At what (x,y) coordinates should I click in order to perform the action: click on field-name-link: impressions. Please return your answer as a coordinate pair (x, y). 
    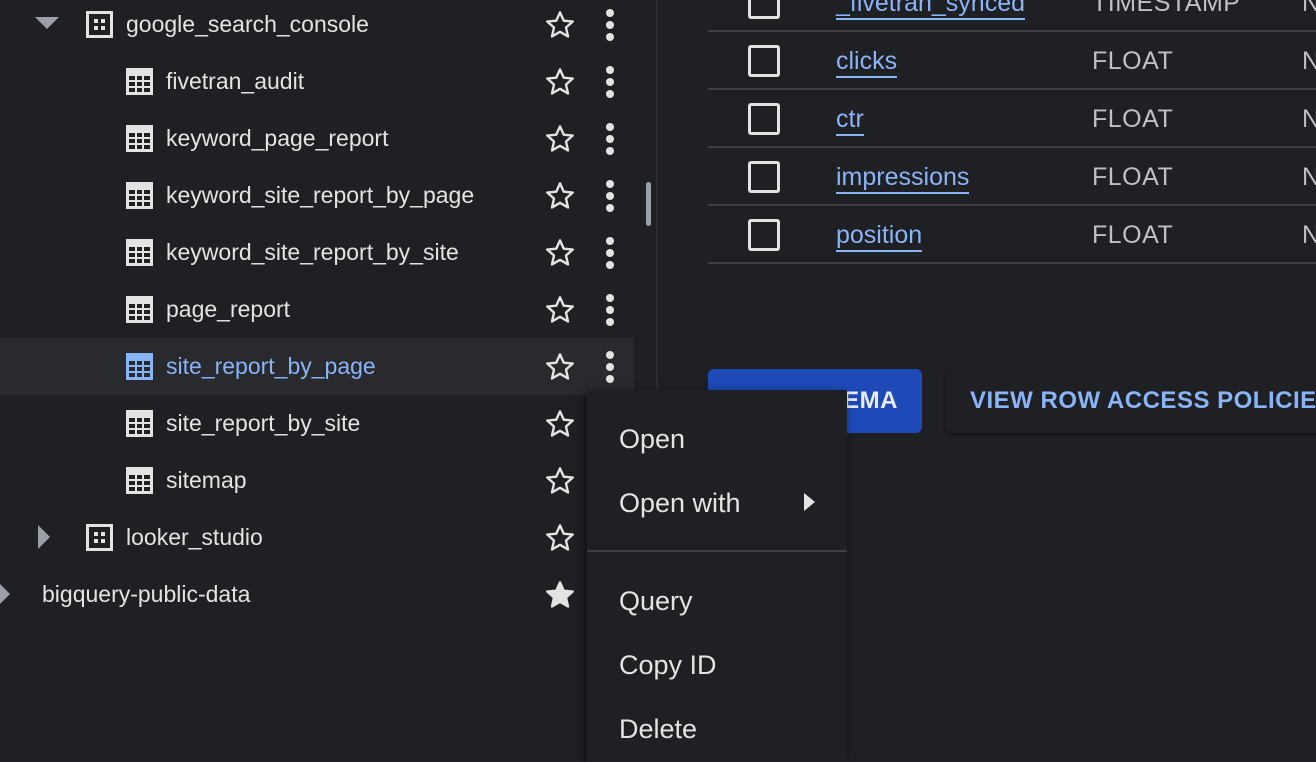
    Looking at the image, I should click on (903, 177).